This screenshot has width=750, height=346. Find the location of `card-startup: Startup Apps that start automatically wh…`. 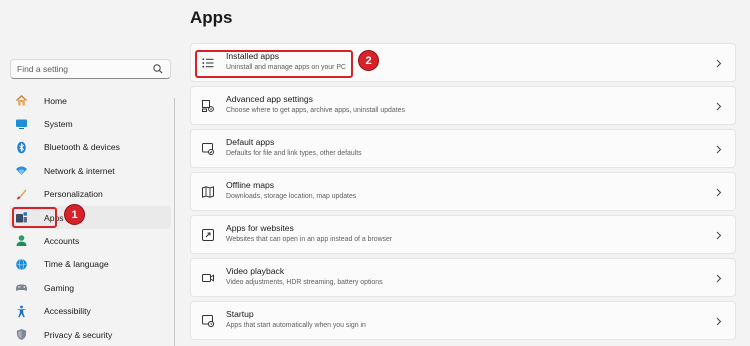

card-startup: Startup Apps that start automatically wh… is located at coordinates (463, 320).